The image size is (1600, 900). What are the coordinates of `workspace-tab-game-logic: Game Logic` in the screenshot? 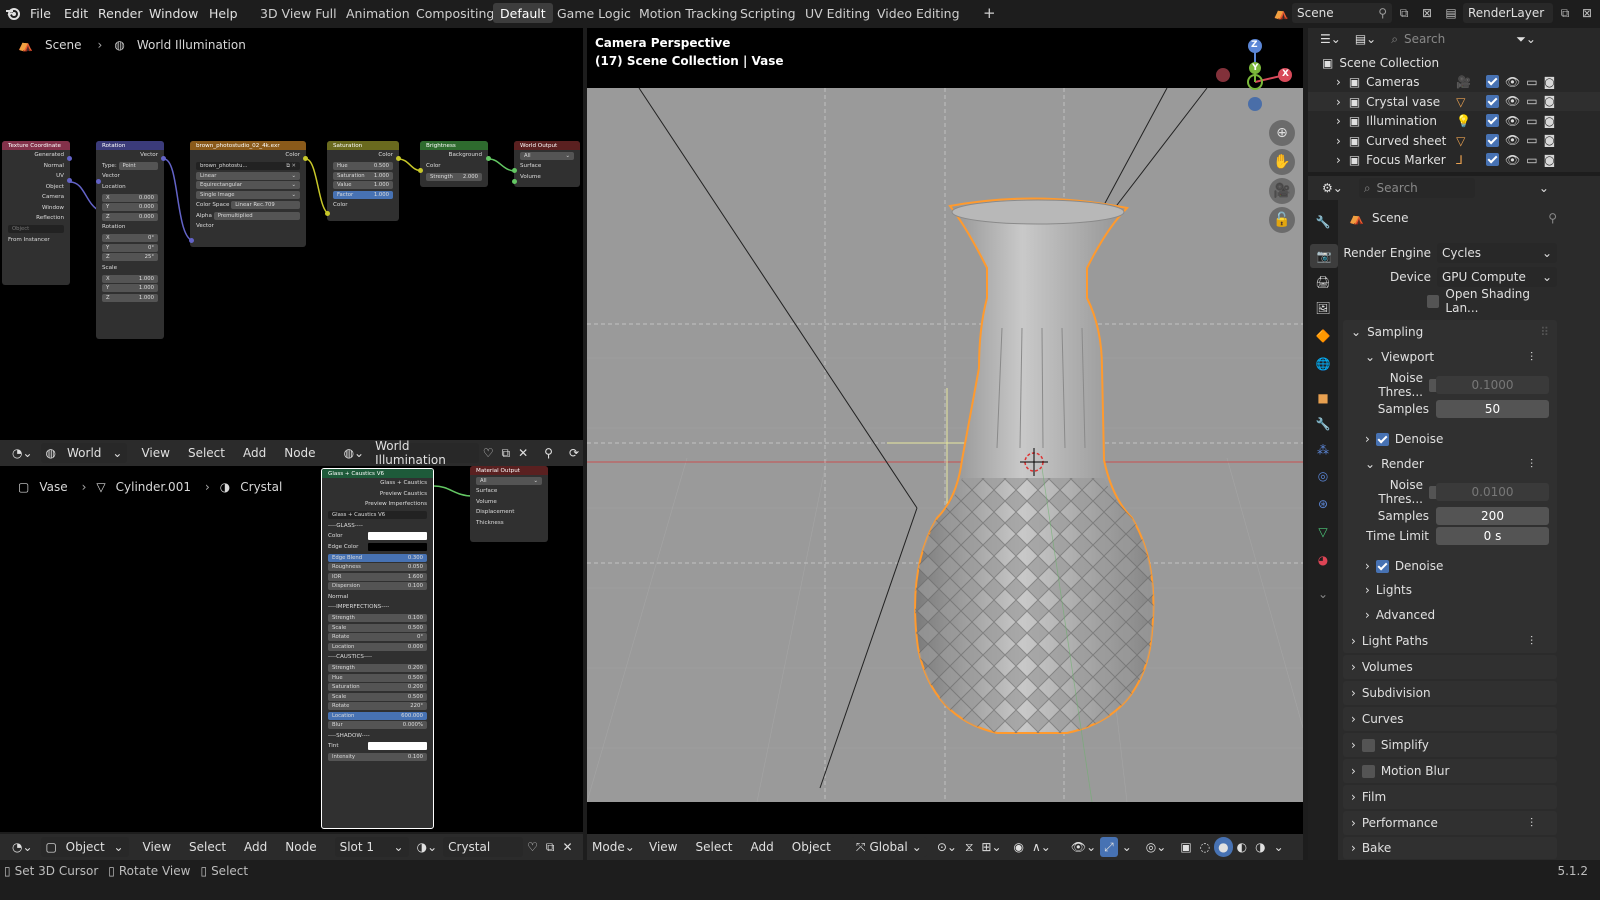 It's located at (594, 13).